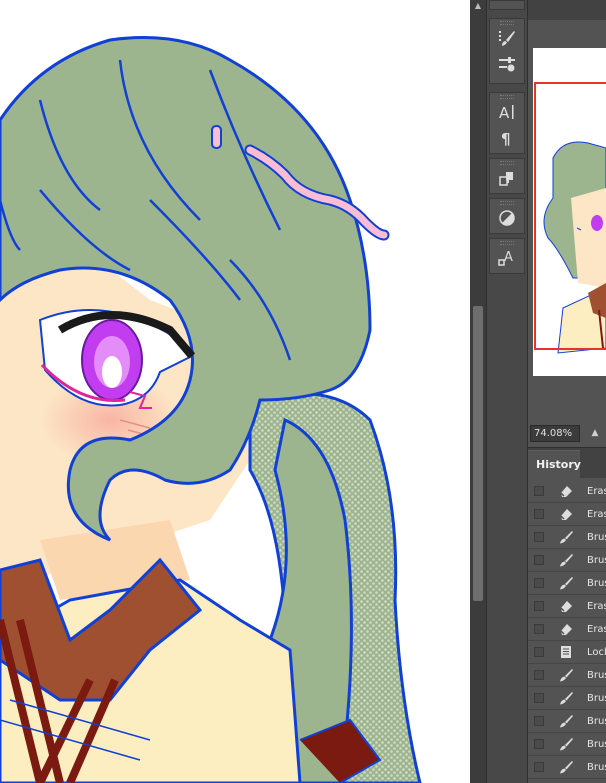 The width and height of the screenshot is (606, 783). I want to click on vertical-scrollbar: ▲, so click(478, 391).